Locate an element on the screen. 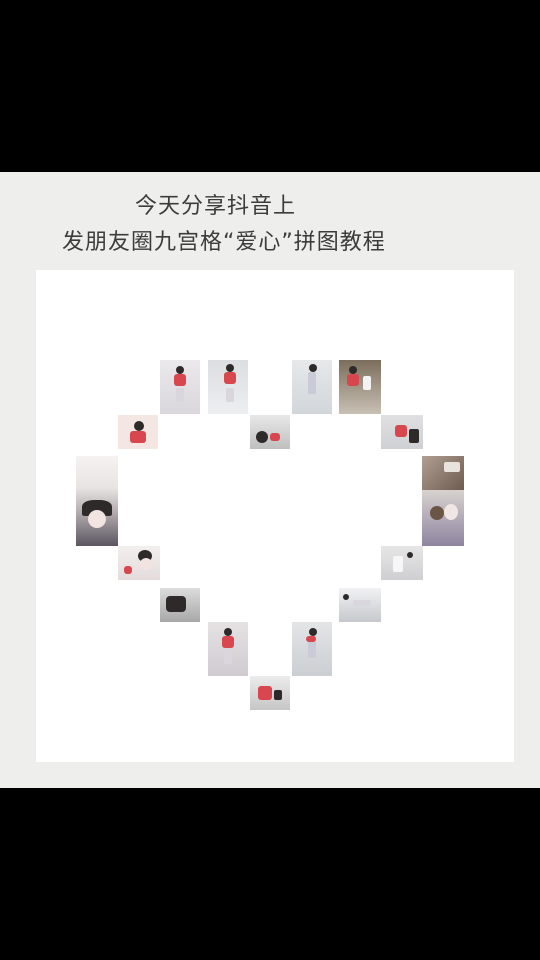 This screenshot has width=540, height=960. photo-girl-selfie-large is located at coordinates (97, 501).